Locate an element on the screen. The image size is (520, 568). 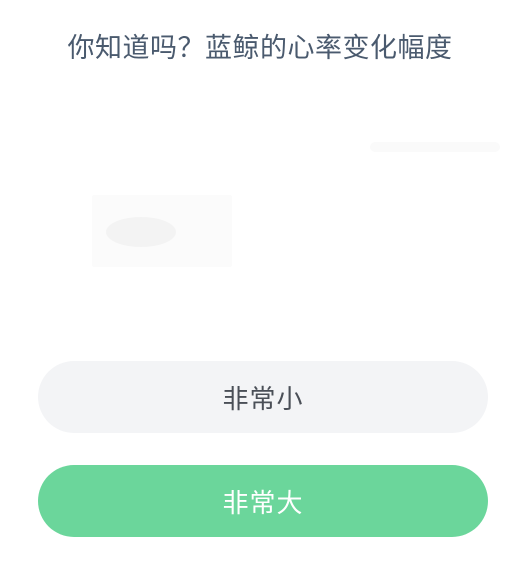
option-label: 非常大 is located at coordinates (263, 503).